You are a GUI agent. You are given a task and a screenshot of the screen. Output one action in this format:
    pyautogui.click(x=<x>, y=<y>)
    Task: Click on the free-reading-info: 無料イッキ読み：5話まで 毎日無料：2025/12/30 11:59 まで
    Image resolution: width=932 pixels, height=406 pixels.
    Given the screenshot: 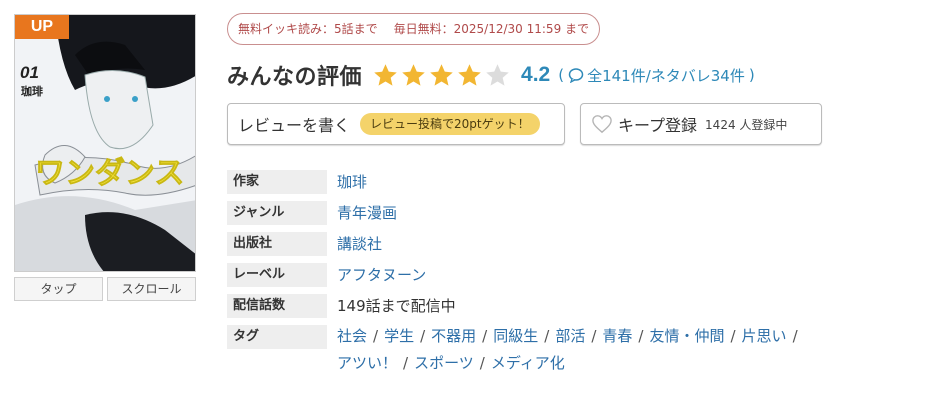 What is the action you would take?
    pyautogui.click(x=414, y=29)
    